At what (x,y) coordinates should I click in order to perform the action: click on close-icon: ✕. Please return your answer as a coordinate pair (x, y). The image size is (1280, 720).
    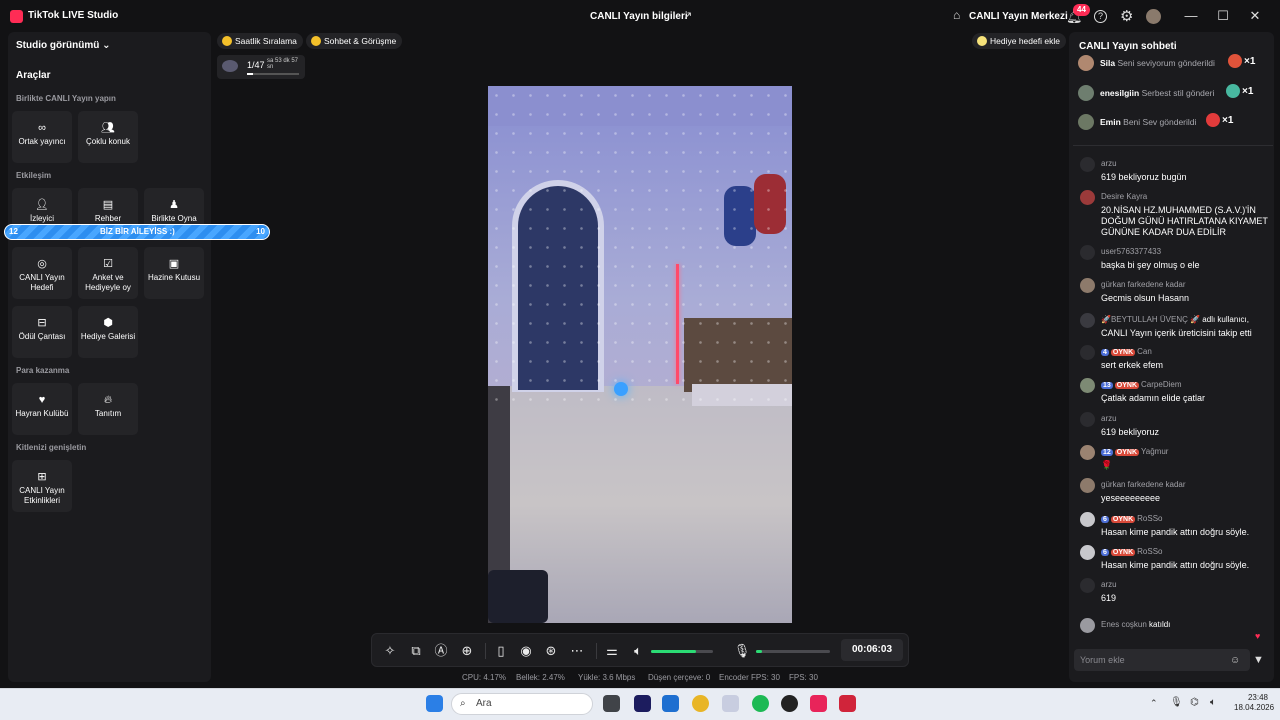
    Looking at the image, I should click on (1255, 16).